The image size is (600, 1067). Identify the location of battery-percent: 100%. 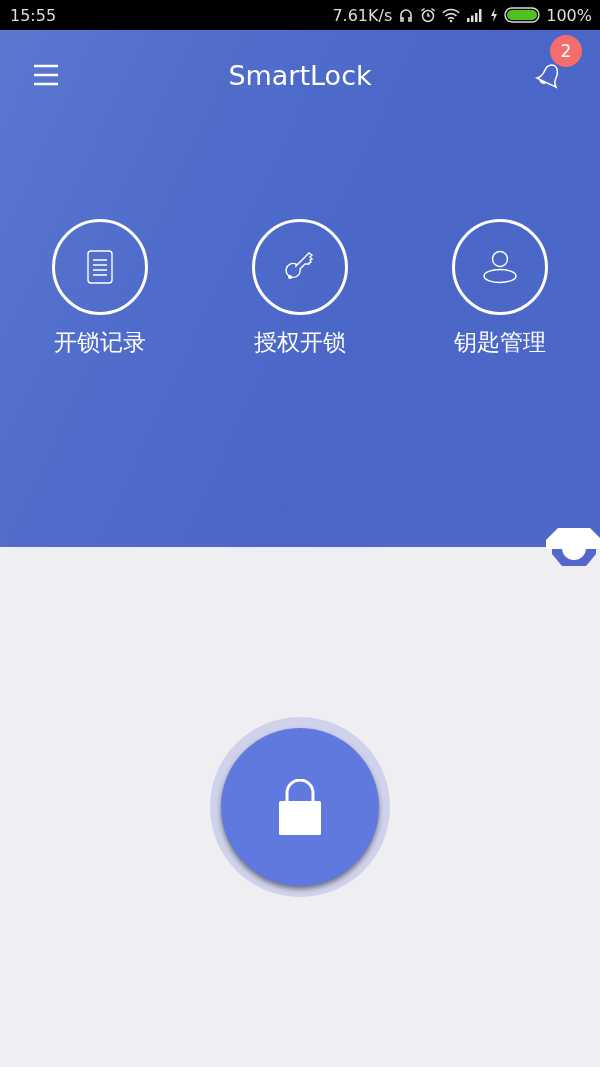
(569, 15).